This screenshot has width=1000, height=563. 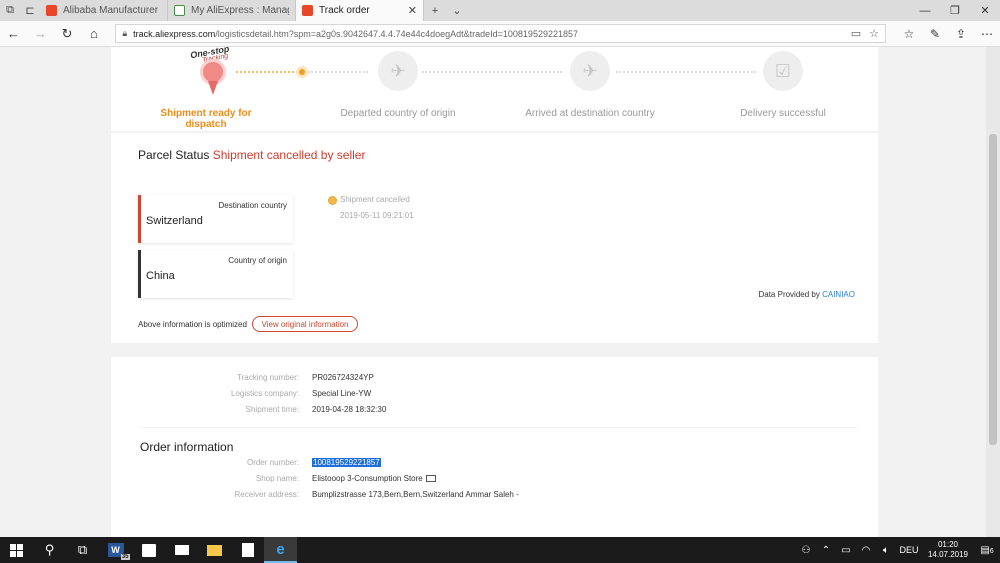 I want to click on destination-caption: Destination country, so click(x=252, y=205).